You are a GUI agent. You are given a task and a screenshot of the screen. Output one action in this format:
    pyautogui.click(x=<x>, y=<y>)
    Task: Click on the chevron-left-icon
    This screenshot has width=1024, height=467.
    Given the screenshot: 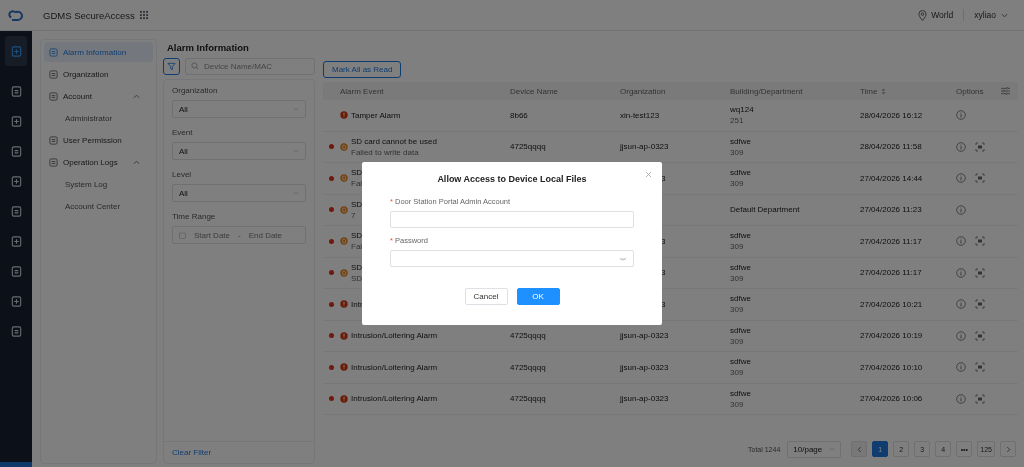 What is the action you would take?
    pyautogui.click(x=859, y=449)
    